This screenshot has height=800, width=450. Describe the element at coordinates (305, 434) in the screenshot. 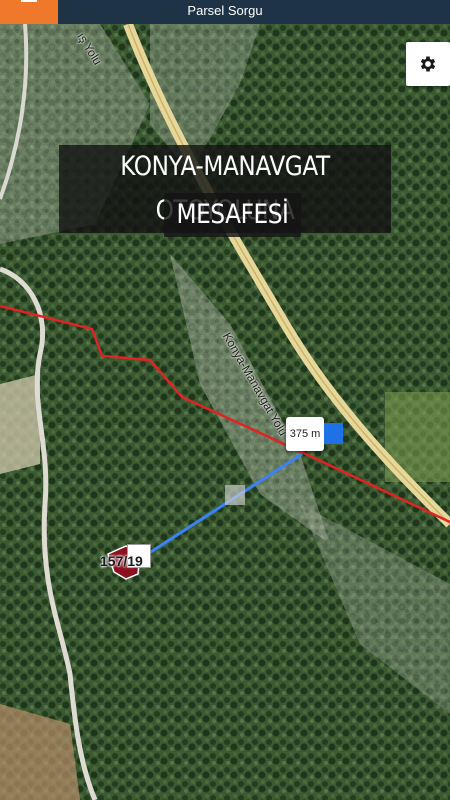

I see `distance-label: 375 m` at that location.